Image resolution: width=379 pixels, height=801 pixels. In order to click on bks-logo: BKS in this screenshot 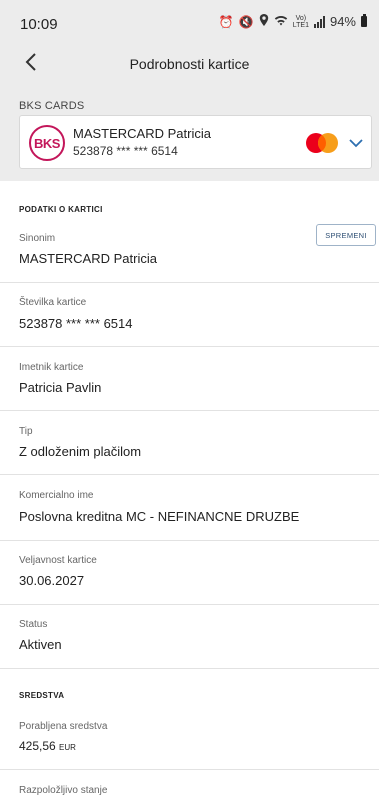, I will do `click(47, 143)`.